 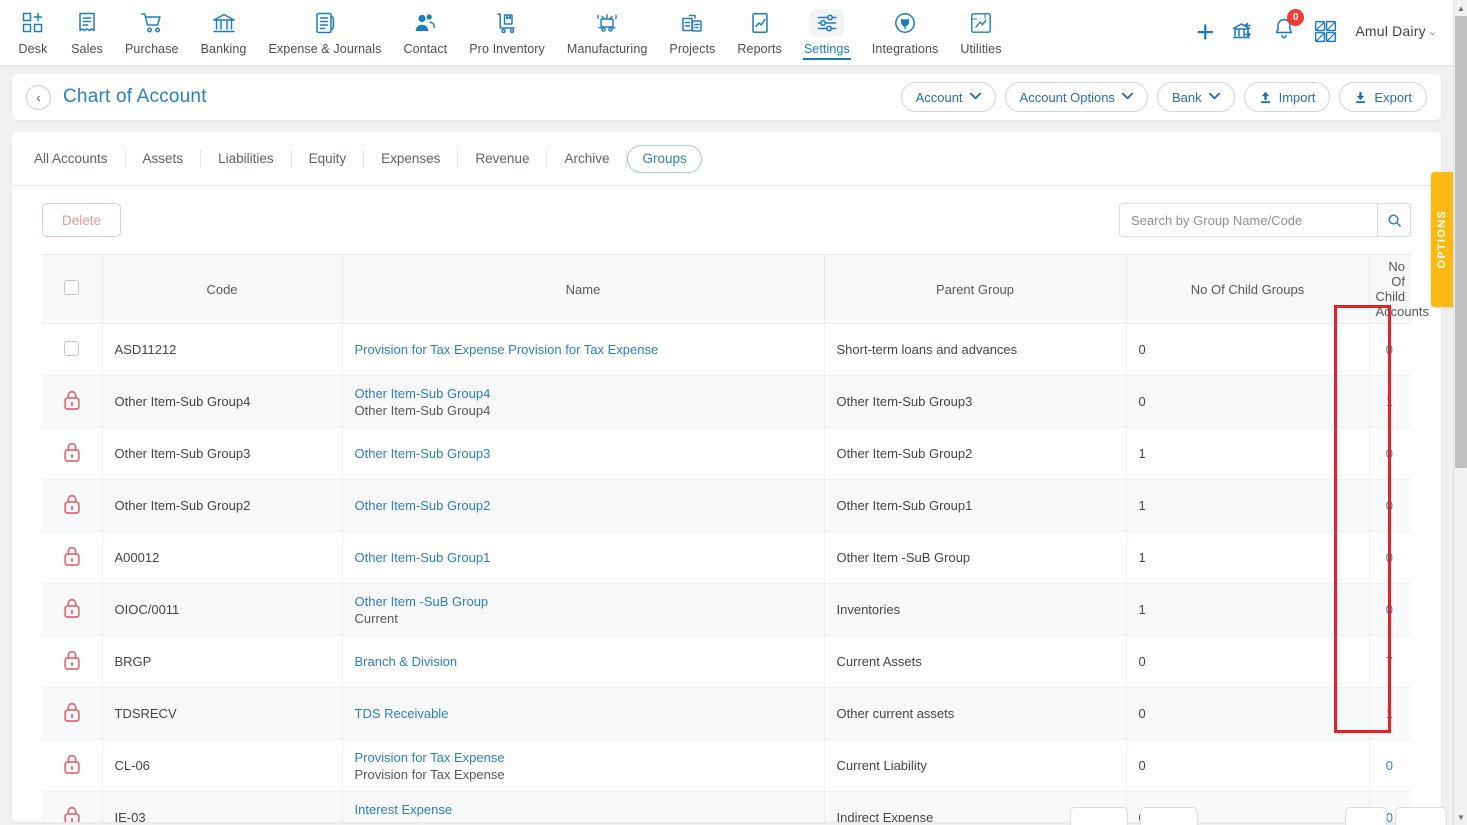 I want to click on table-row: BRGP Branch & Division Current Assets 0 7, so click(x=726, y=661).